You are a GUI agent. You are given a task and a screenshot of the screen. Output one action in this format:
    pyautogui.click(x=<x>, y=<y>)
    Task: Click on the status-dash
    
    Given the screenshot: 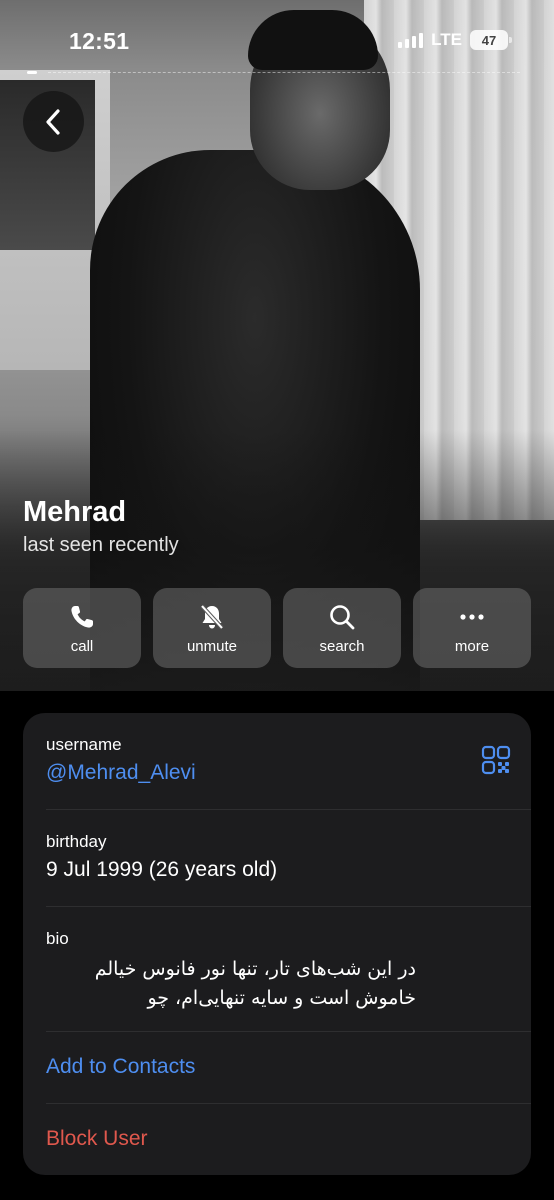 What is the action you would take?
    pyautogui.click(x=32, y=72)
    